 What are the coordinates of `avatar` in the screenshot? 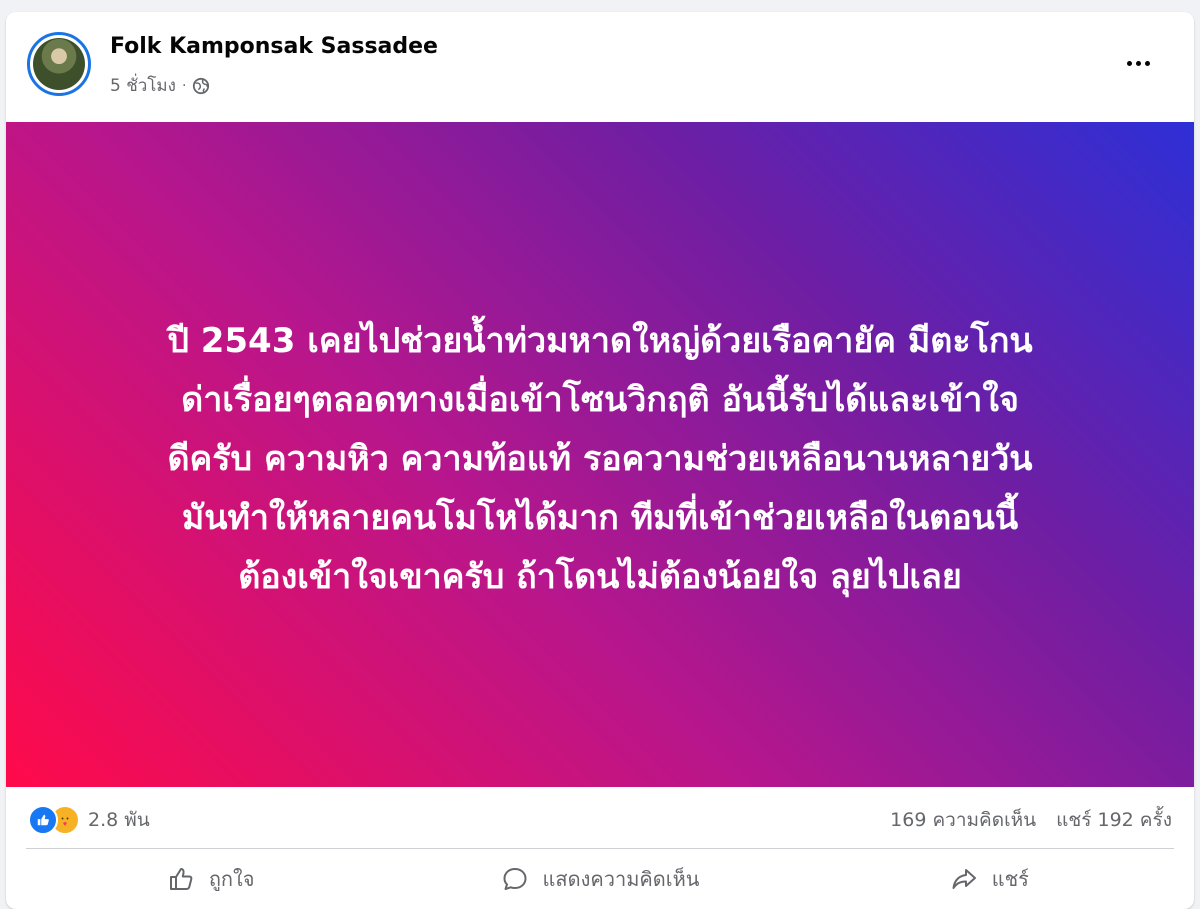 It's located at (59, 64).